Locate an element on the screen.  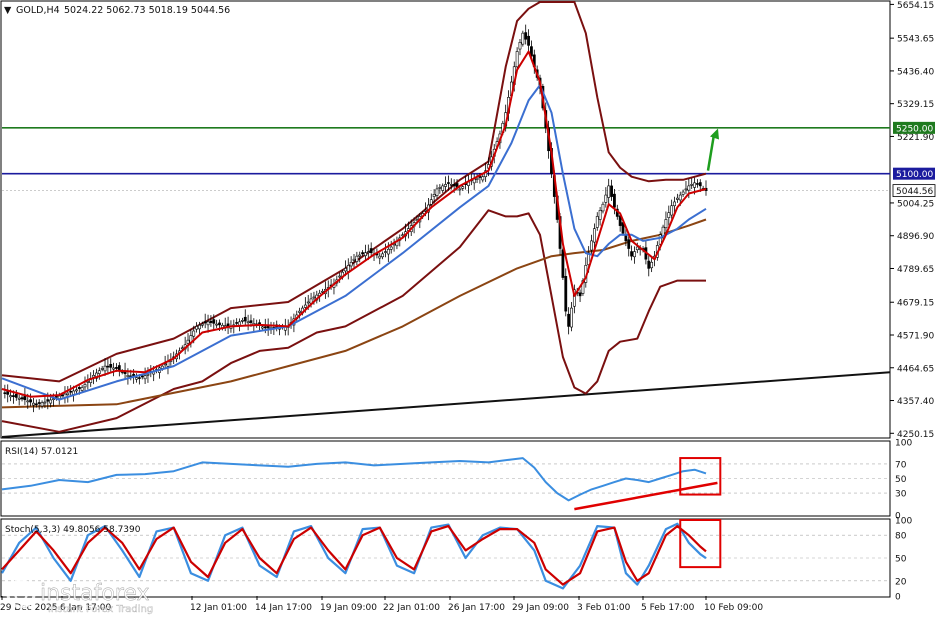
rsi-y-tick-label: 70 is located at coordinates (901, 465).